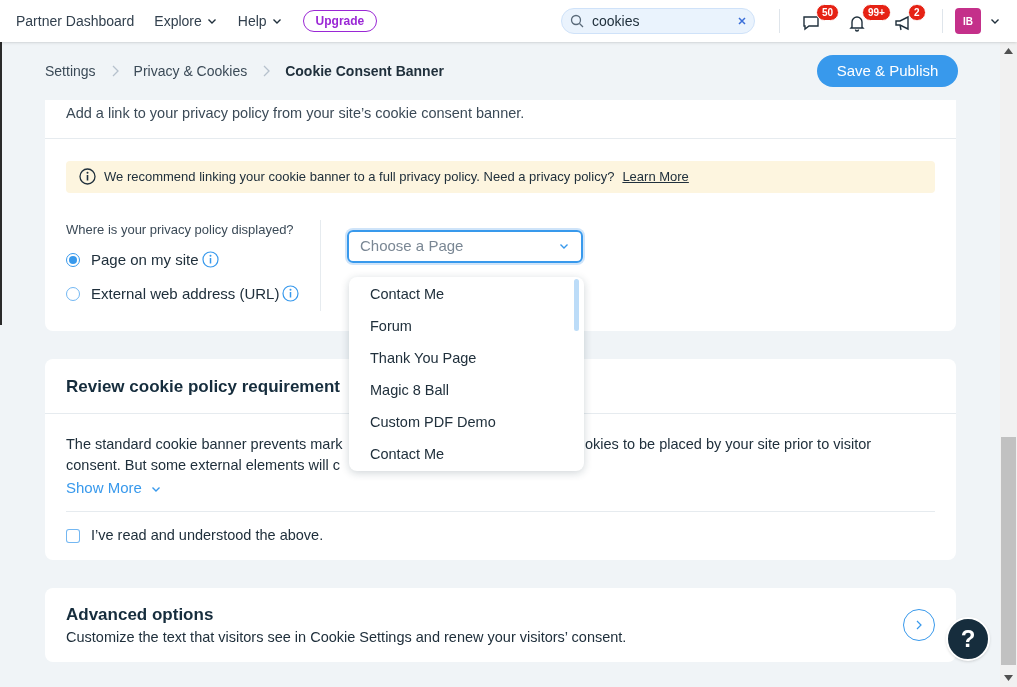 Image resolution: width=1017 pixels, height=687 pixels. Describe the element at coordinates (190, 71) in the screenshot. I see `breadcrumb-link: Privacy & Cookies` at that location.